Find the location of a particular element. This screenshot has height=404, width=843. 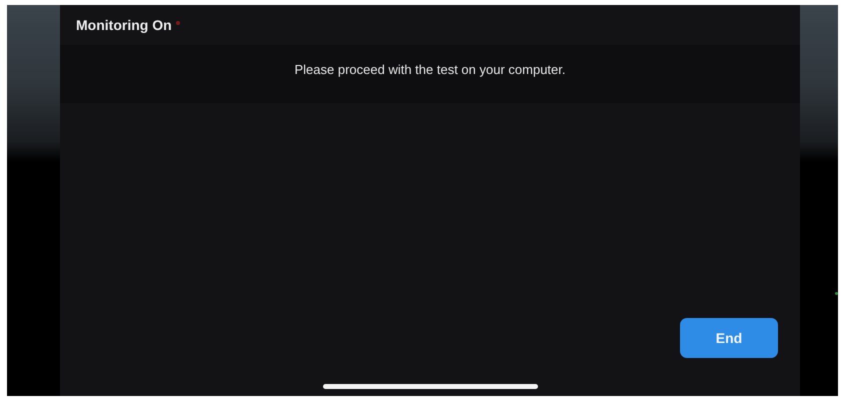

camera-indicator-icon is located at coordinates (836, 293).